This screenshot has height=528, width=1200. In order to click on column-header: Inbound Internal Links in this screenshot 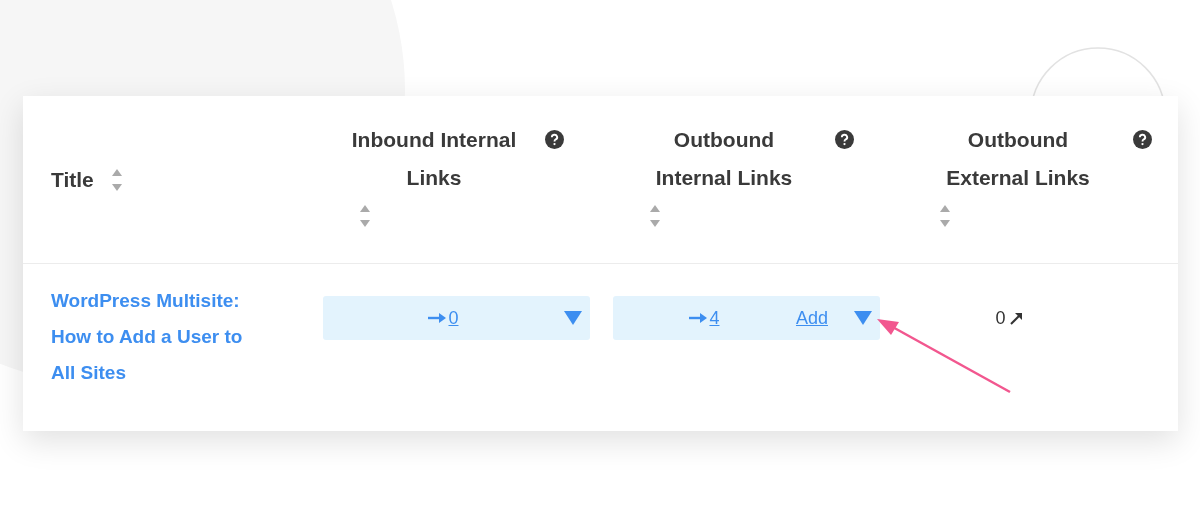, I will do `click(434, 159)`.